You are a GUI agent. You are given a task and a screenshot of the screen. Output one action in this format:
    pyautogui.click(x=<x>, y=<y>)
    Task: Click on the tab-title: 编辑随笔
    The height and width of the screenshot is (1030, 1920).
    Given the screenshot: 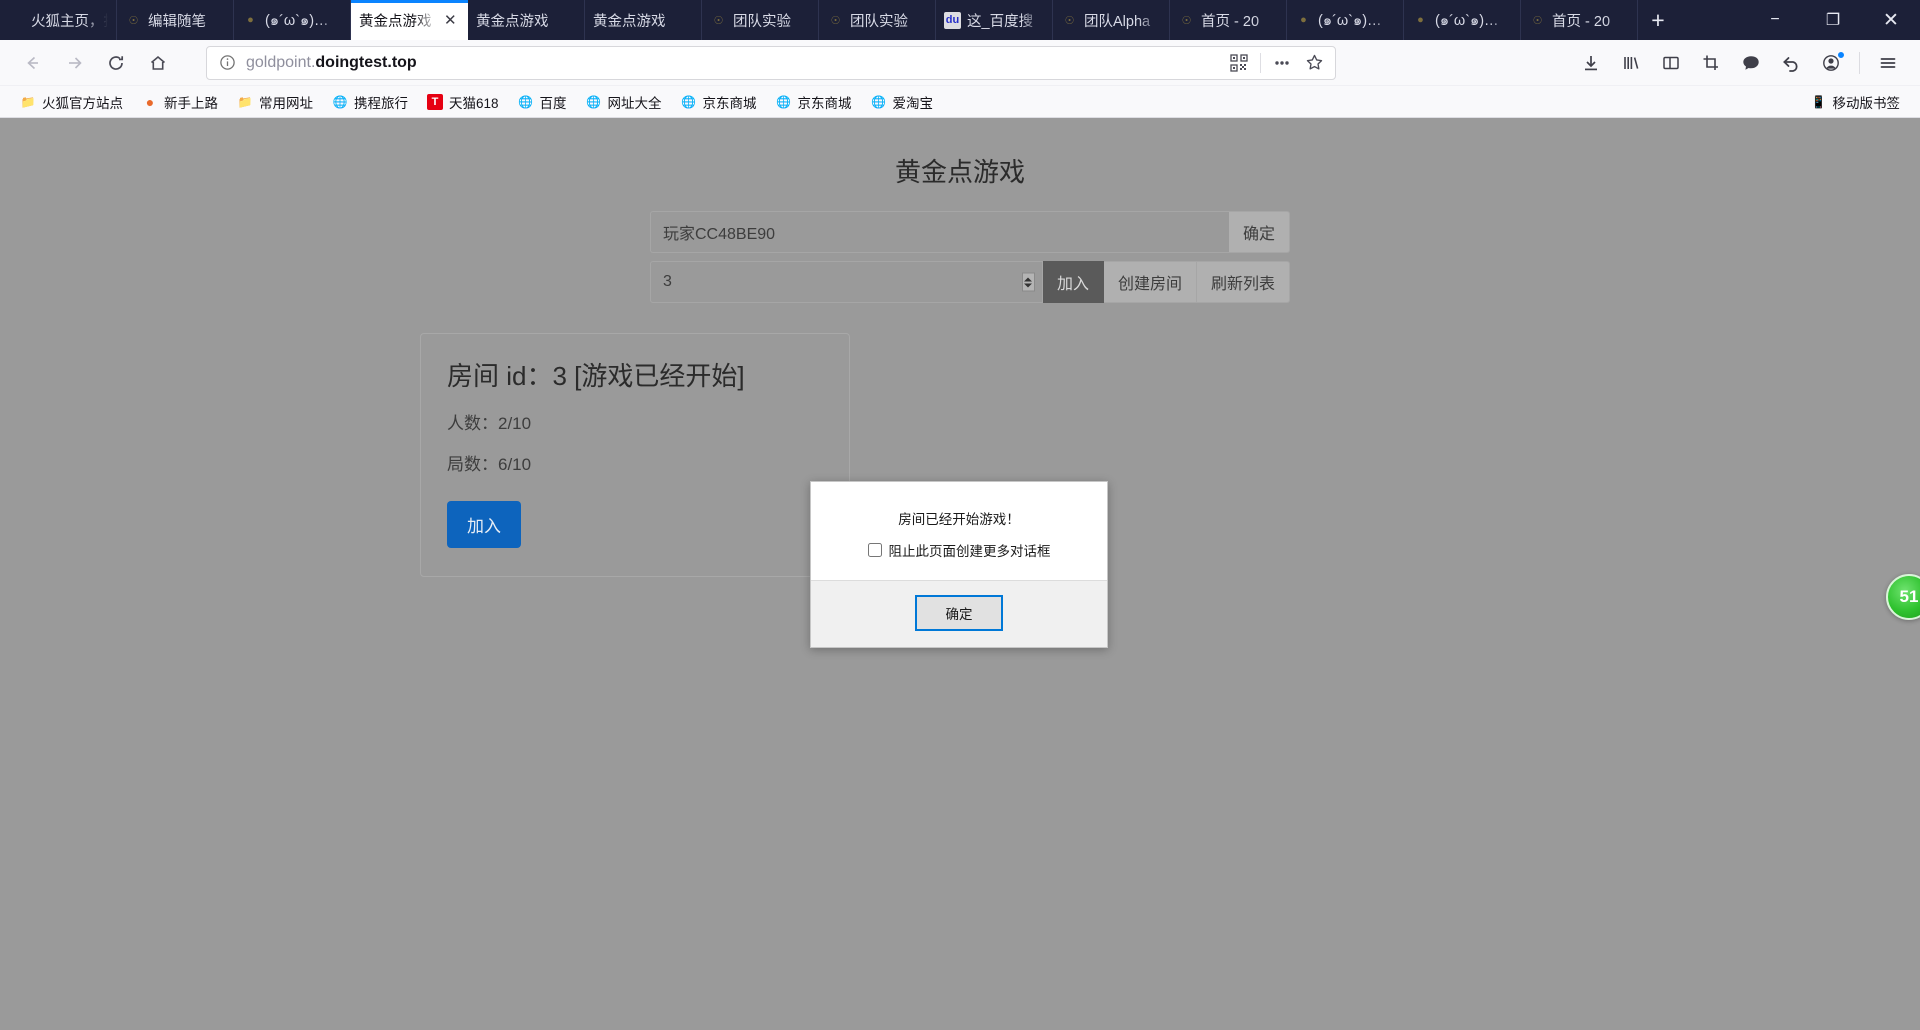 What is the action you would take?
    pyautogui.click(x=177, y=21)
    